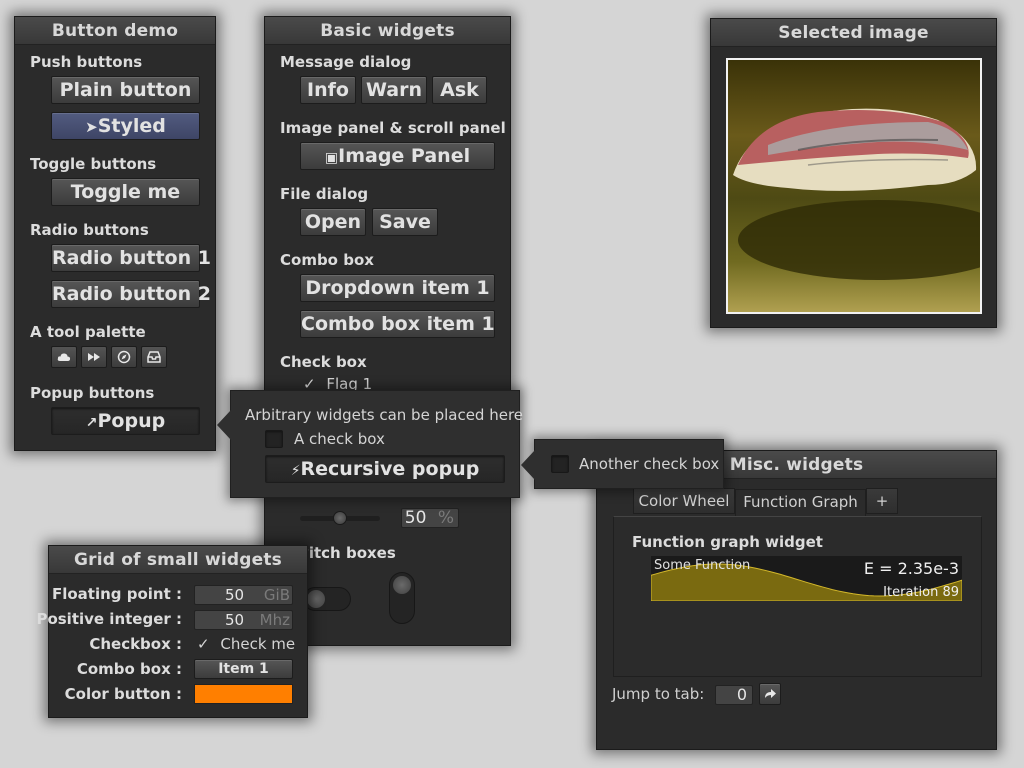 The height and width of the screenshot is (768, 1024). I want to click on tab-add: +, so click(882, 501).